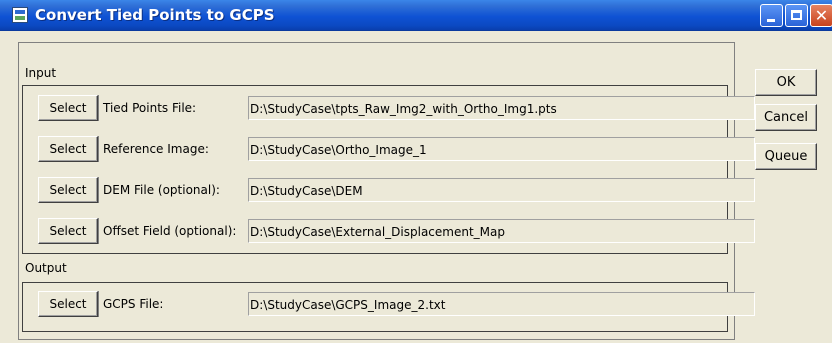 This screenshot has width=832, height=343. Describe the element at coordinates (155, 15) in the screenshot. I see `window-title: Convert Tied Points to GCPS` at that location.